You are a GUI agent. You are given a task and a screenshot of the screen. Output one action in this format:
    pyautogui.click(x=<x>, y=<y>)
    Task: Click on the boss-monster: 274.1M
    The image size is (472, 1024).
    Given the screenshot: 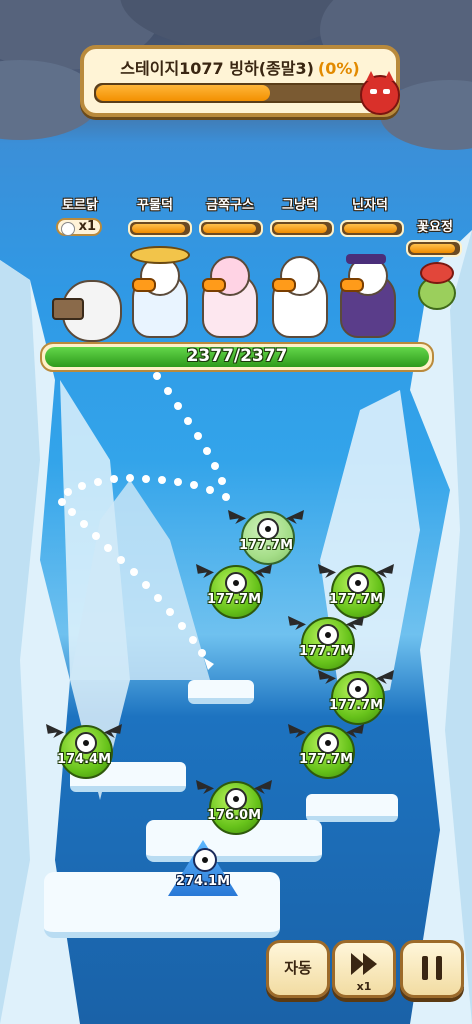 What is the action you would take?
    pyautogui.click(x=203, y=866)
    